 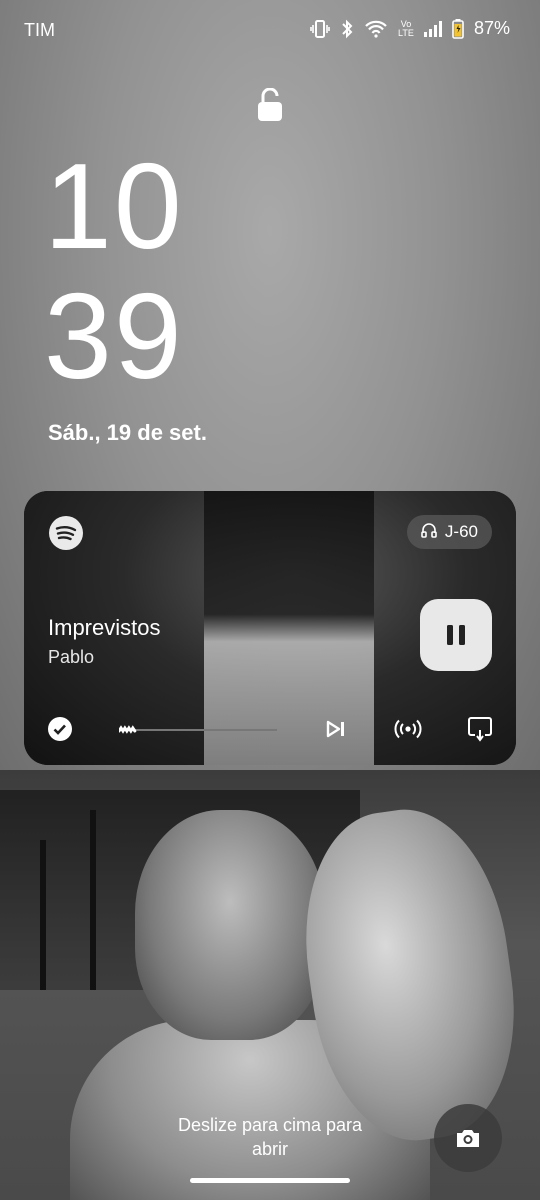 What do you see at coordinates (270, 30) in the screenshot?
I see `status-bar: TIM Vo LTE 87%` at bounding box center [270, 30].